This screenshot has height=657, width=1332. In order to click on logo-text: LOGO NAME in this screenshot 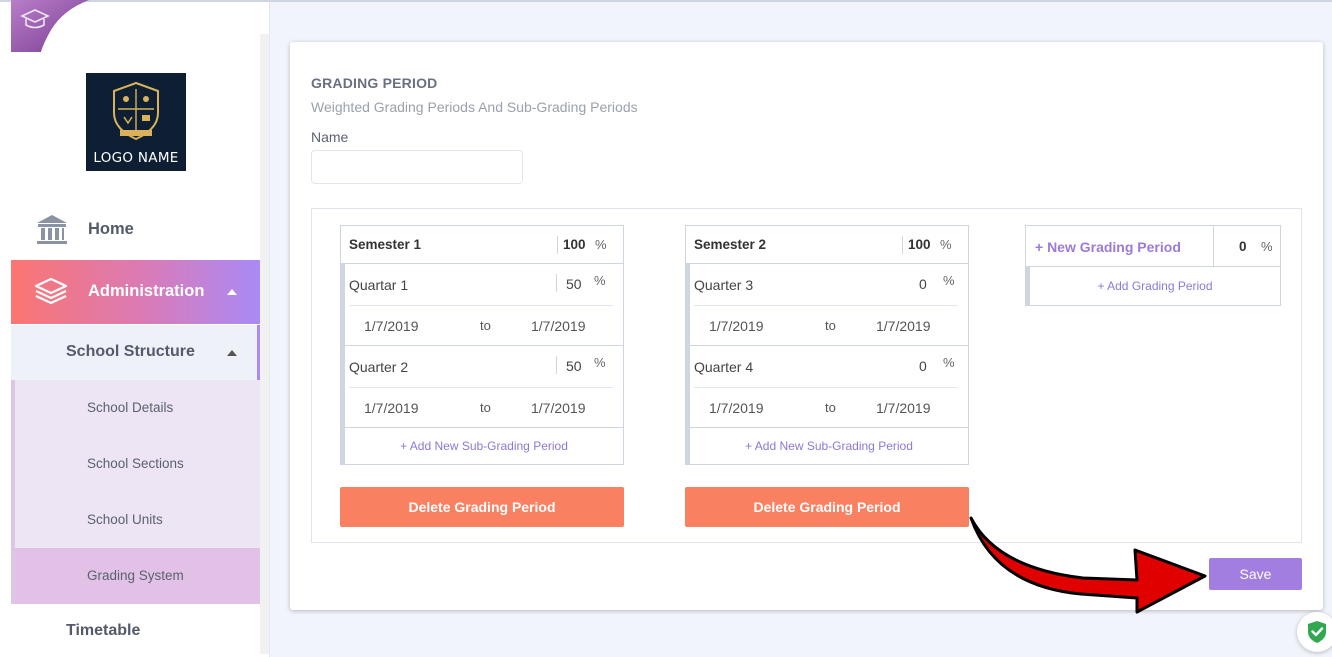, I will do `click(136, 158)`.